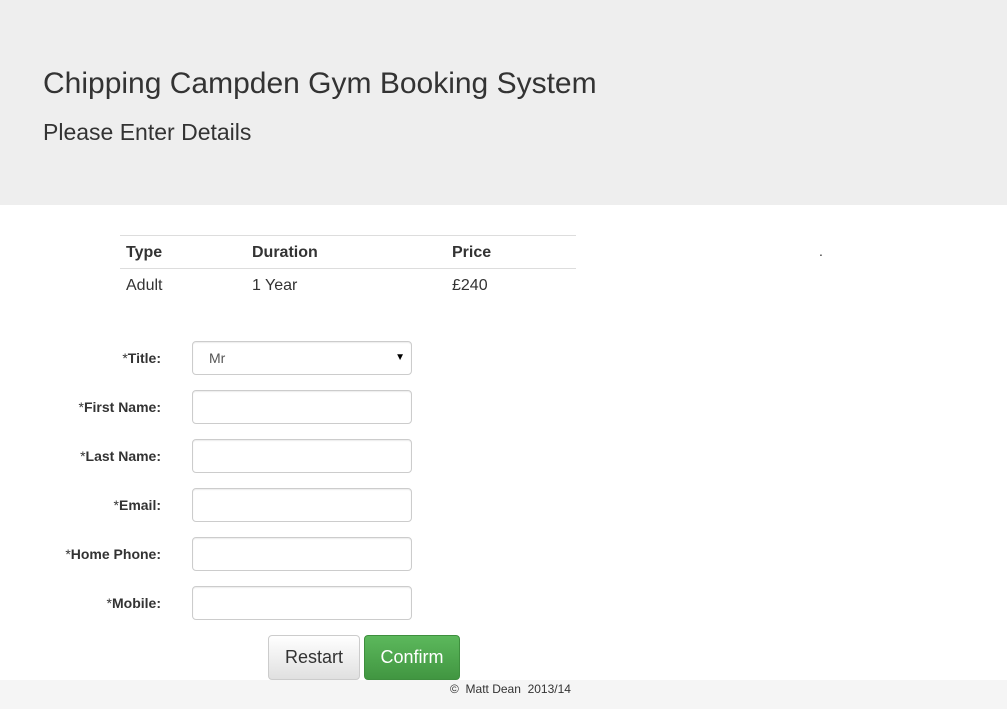 Image resolution: width=1007 pixels, height=709 pixels. I want to click on table-row: Adult 1 Year £240, so click(348, 286).